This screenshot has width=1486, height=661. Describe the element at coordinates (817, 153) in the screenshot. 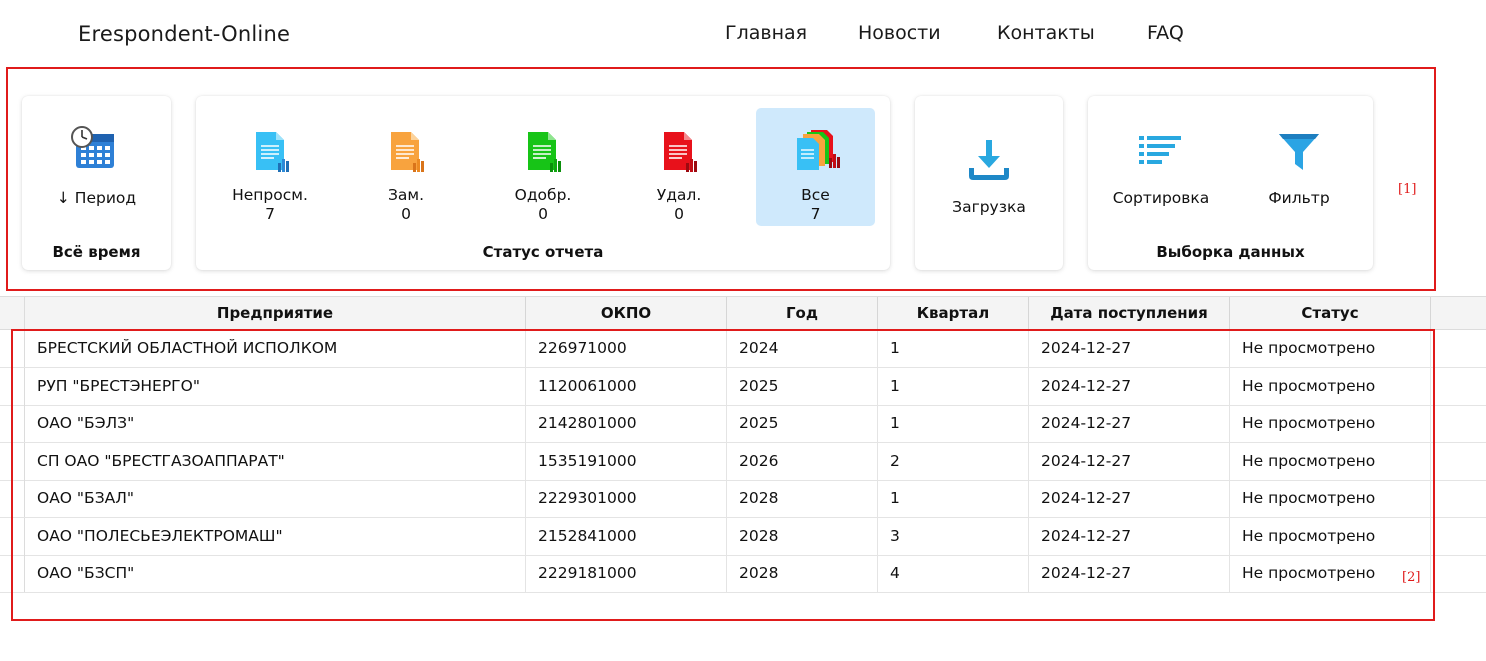

I see `documents-stack-icon` at that location.